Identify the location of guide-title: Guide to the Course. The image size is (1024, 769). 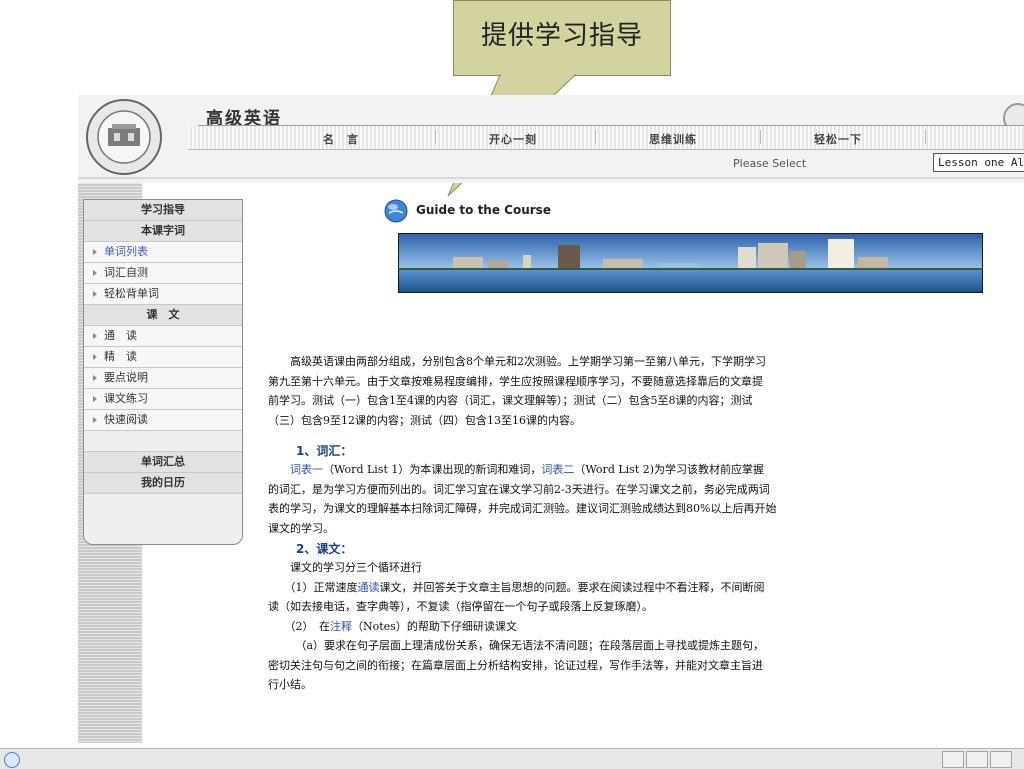
(483, 210).